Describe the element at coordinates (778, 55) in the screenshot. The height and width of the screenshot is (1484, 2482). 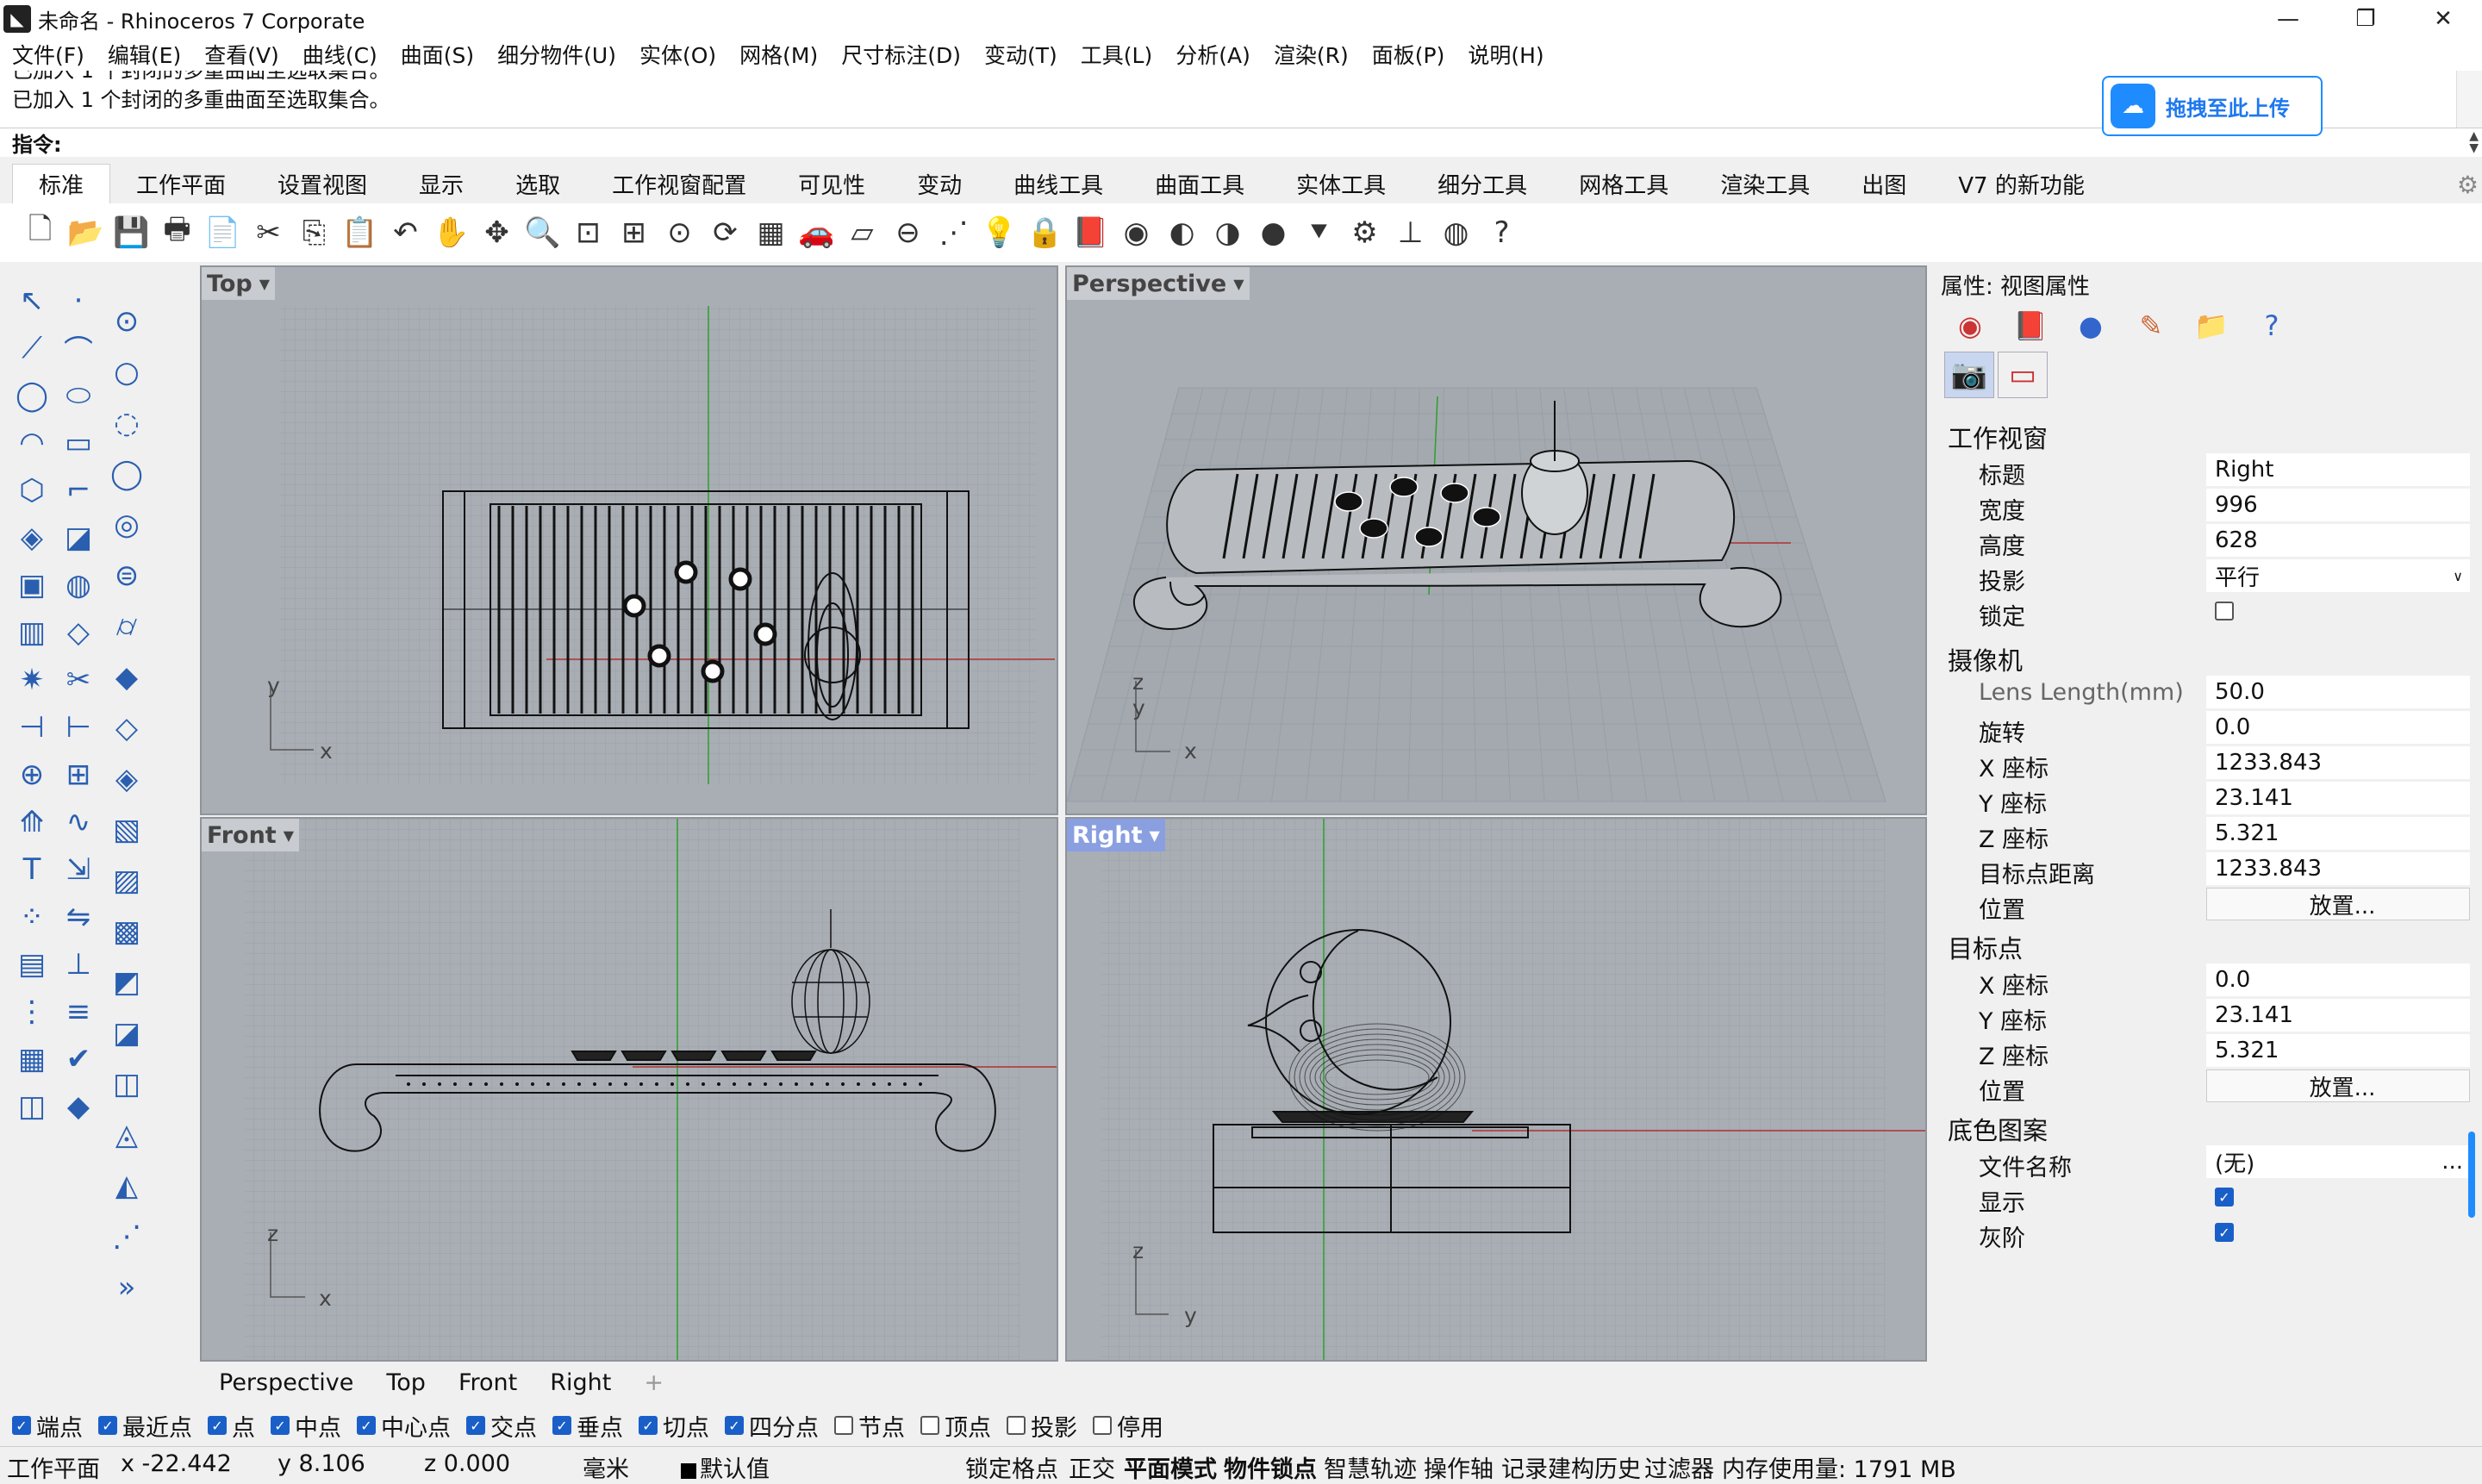
I see `menu-mesh: 网格(M)` at that location.